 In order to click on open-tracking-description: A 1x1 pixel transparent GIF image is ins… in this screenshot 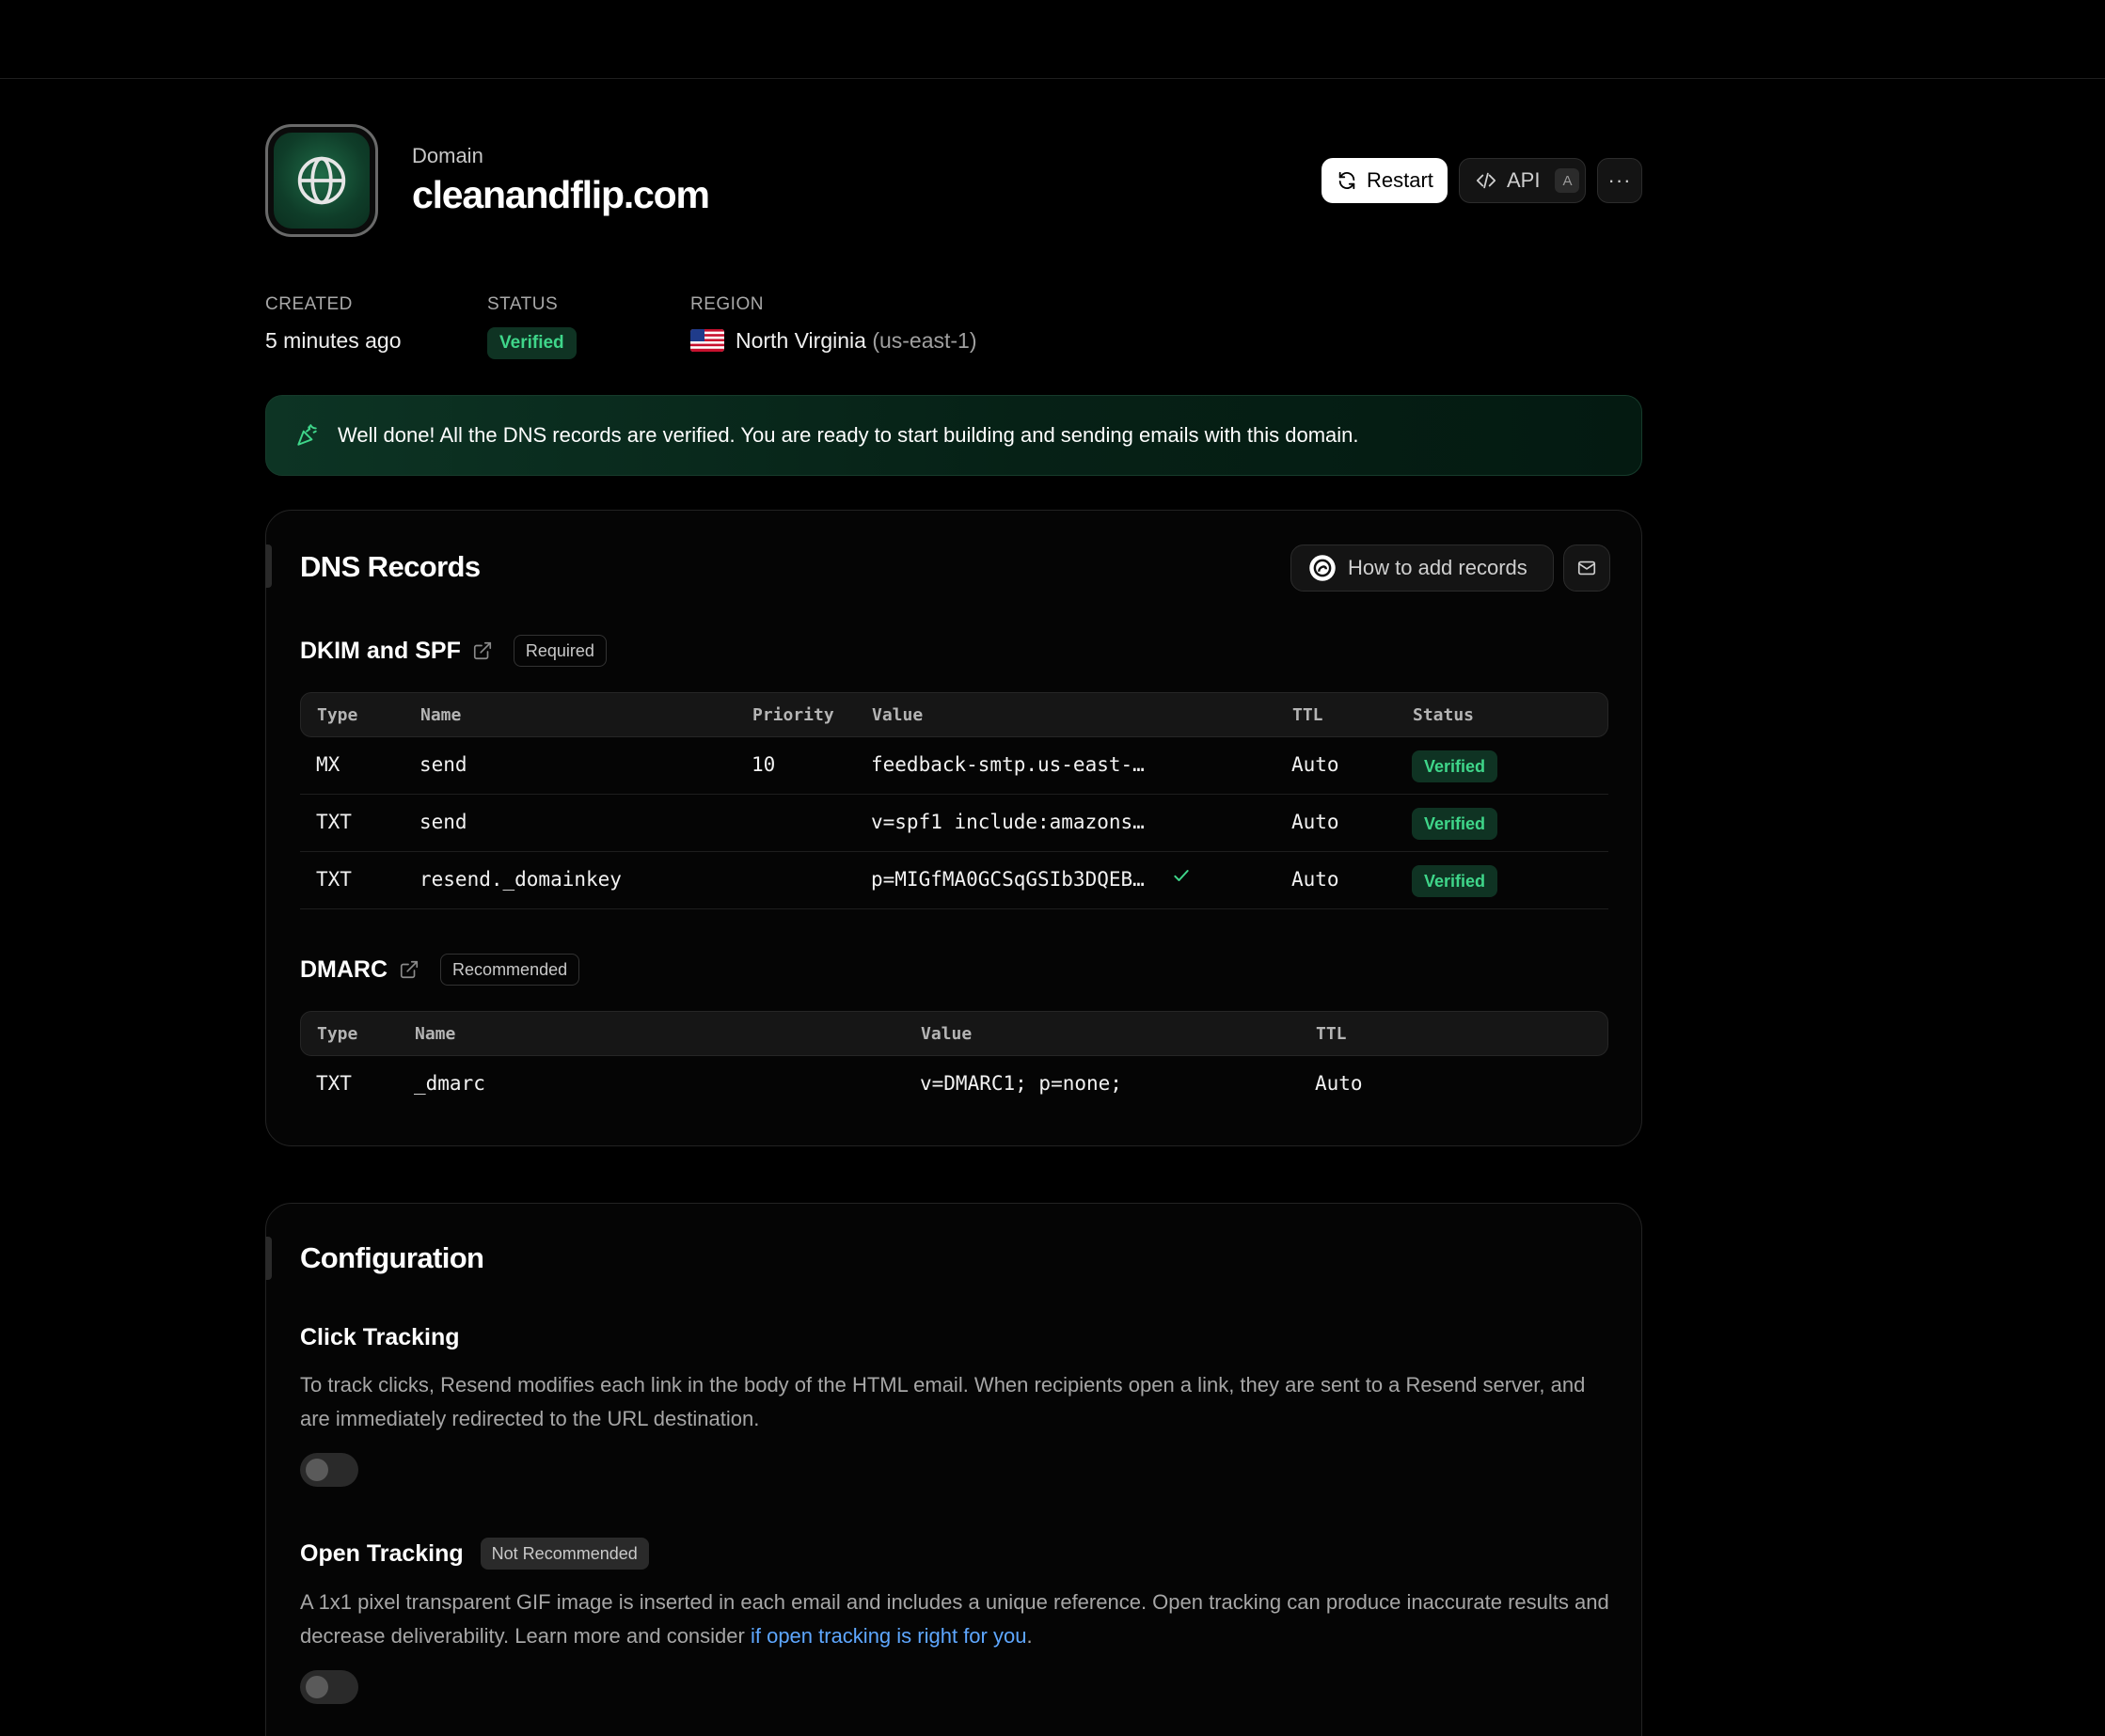, I will do `click(958, 1620)`.